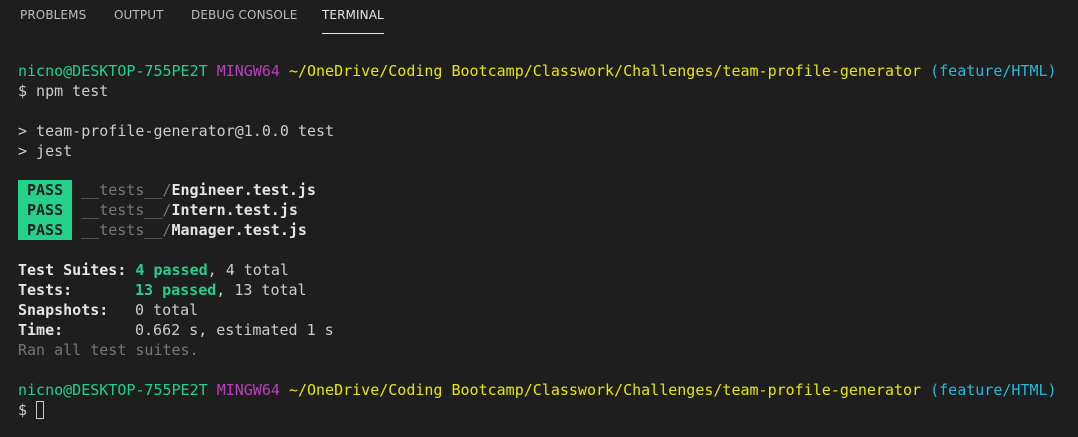 This screenshot has height=437, width=1078. I want to click on test-result-row: PASS __tests__/Engineer.test.js, so click(167, 190).